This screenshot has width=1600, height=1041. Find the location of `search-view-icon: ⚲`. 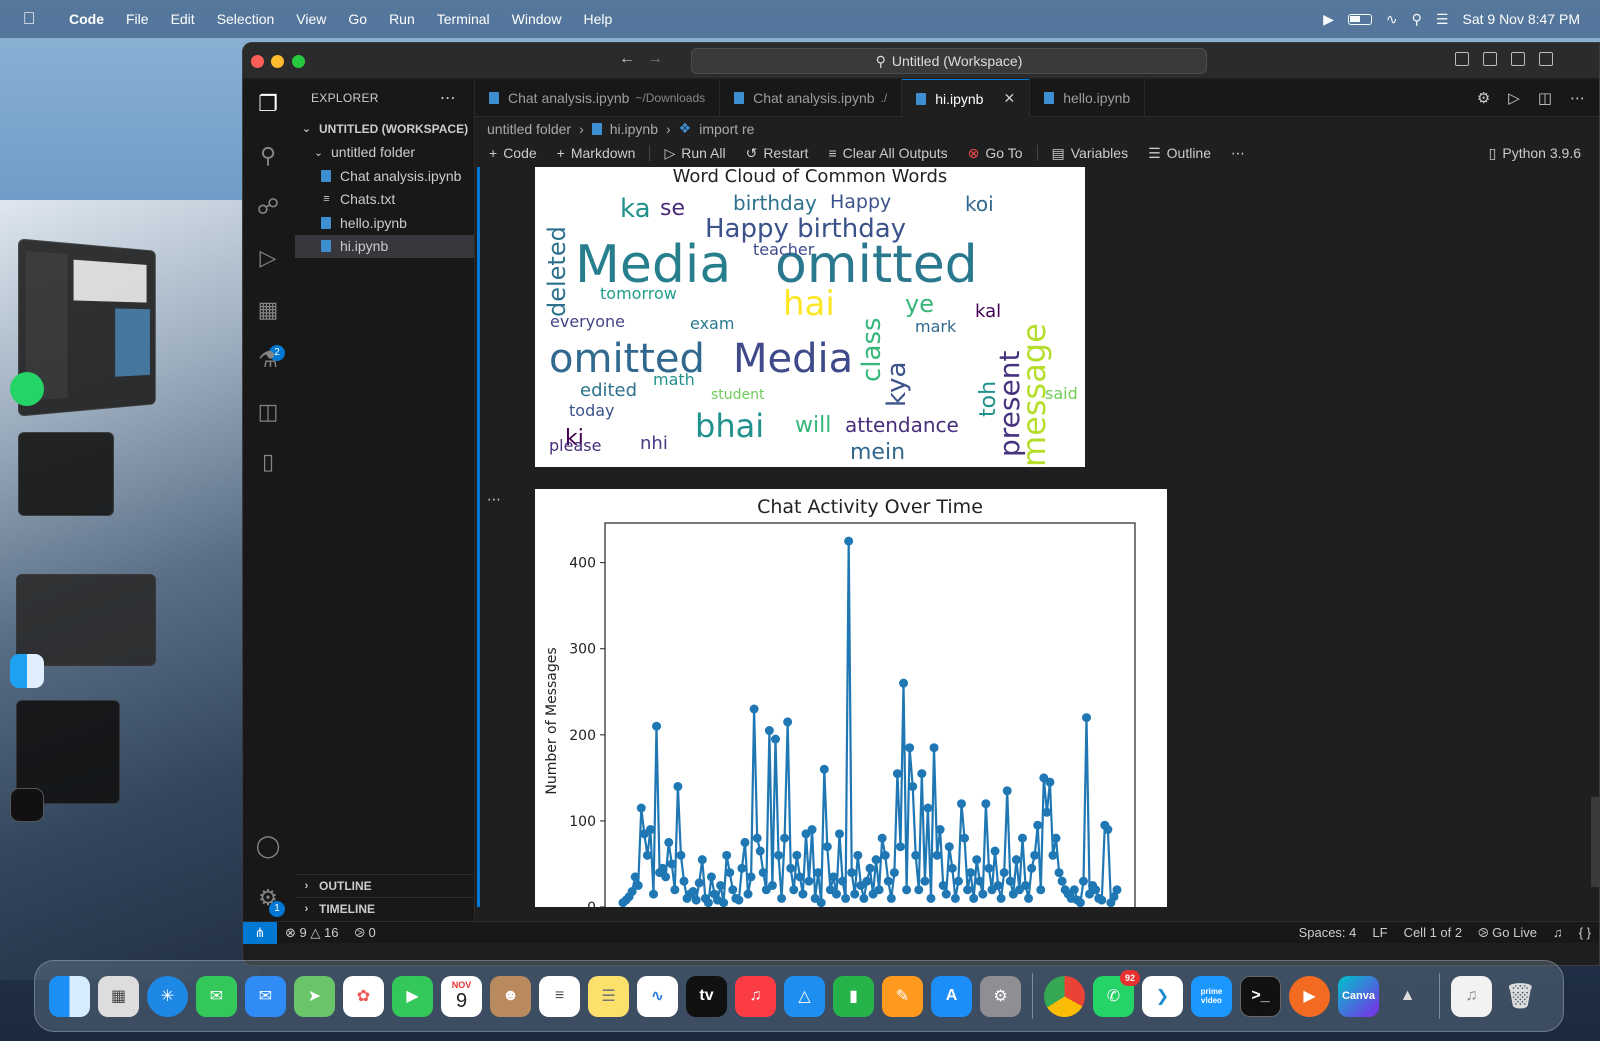

search-view-icon: ⚲ is located at coordinates (268, 156).